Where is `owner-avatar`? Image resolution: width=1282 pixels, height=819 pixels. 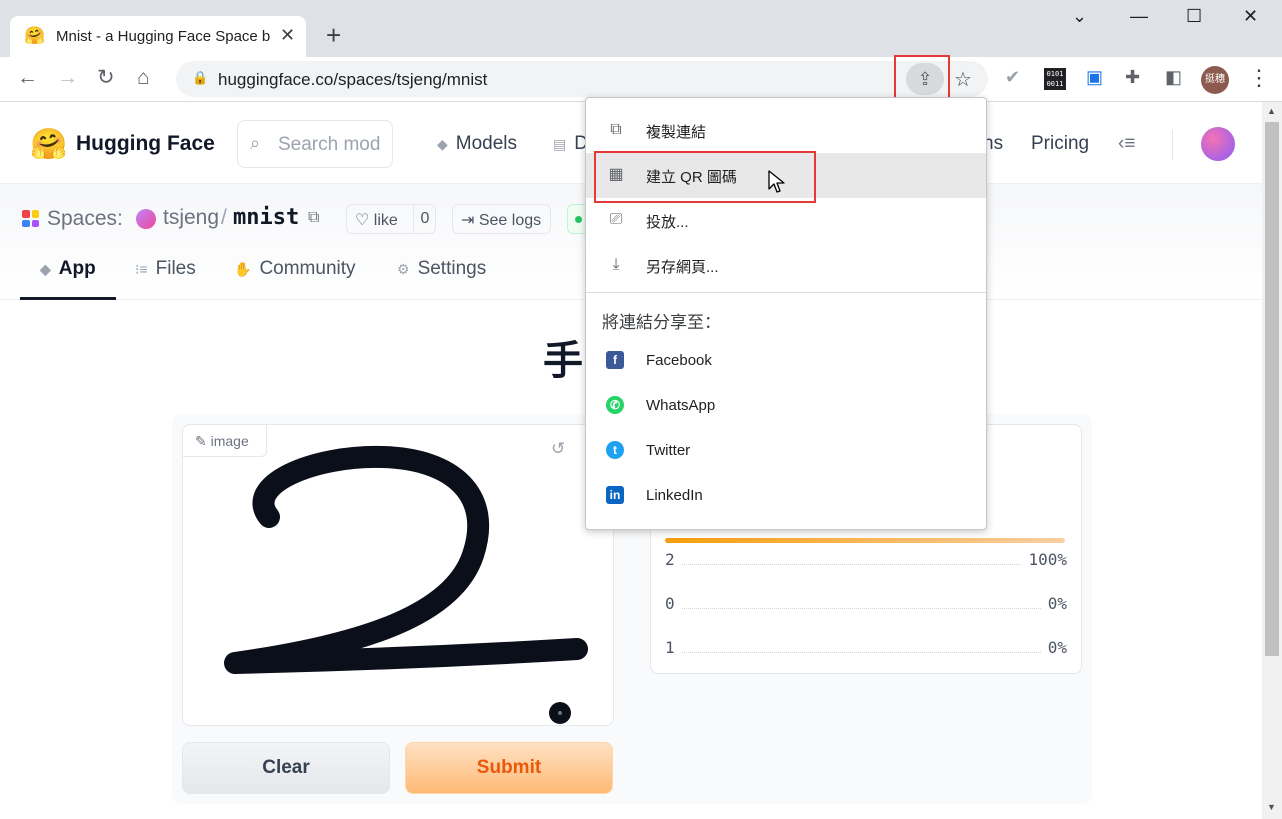
owner-avatar is located at coordinates (146, 219).